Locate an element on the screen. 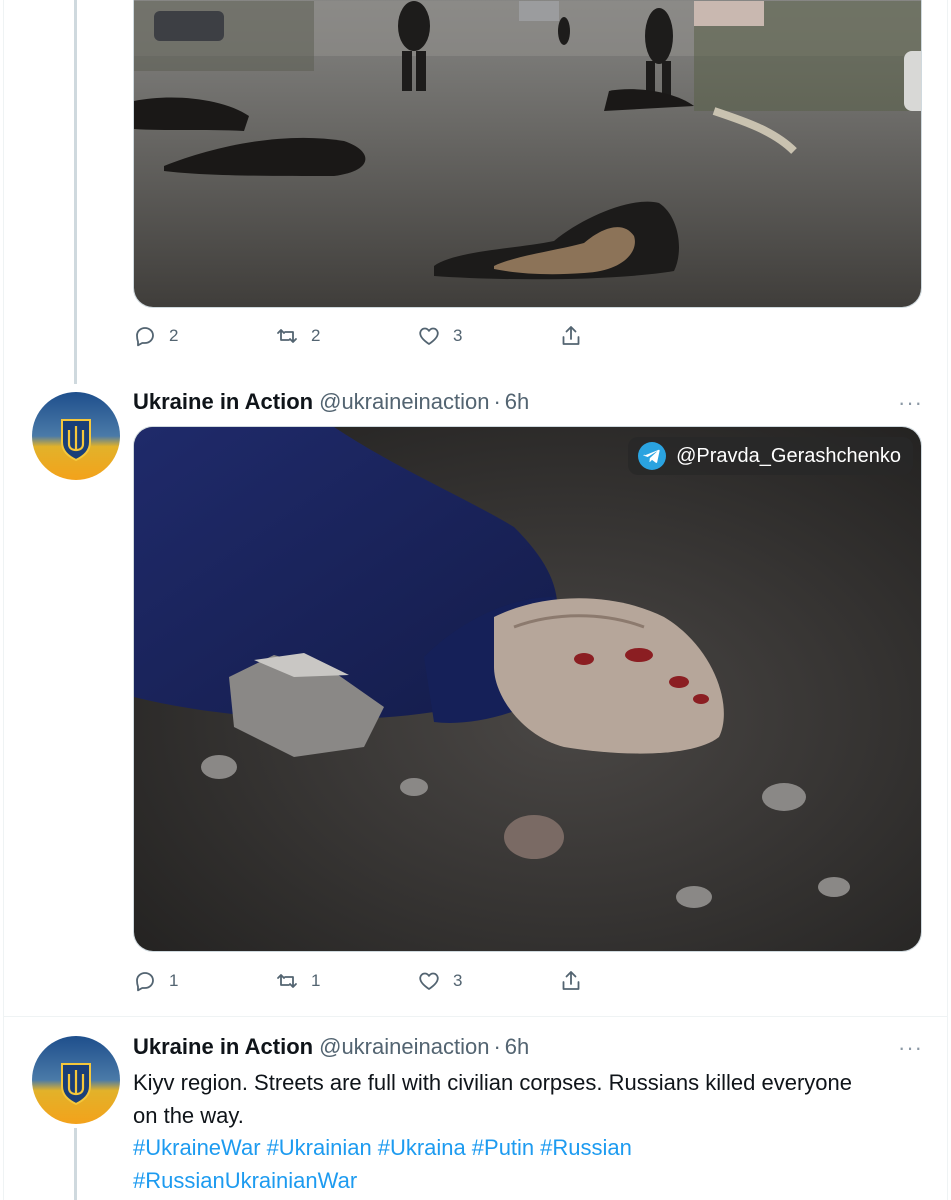 This screenshot has width=951, height=1200. tweet-actions: 2 2 3 is located at coordinates (363, 336).